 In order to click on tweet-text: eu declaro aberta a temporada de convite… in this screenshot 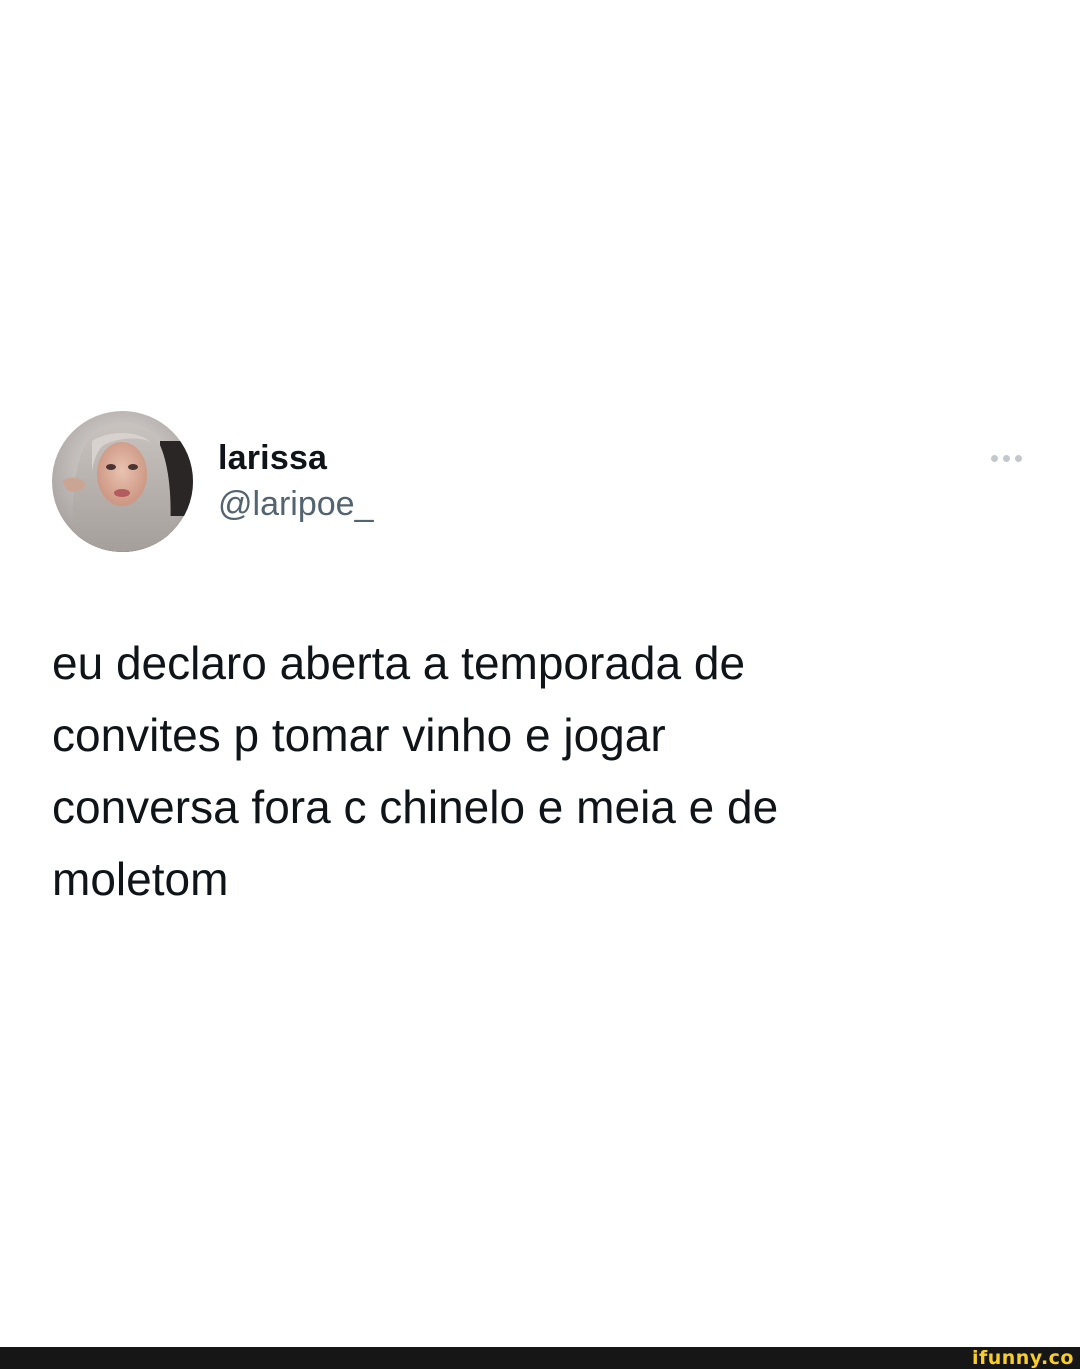, I will do `click(415, 771)`.